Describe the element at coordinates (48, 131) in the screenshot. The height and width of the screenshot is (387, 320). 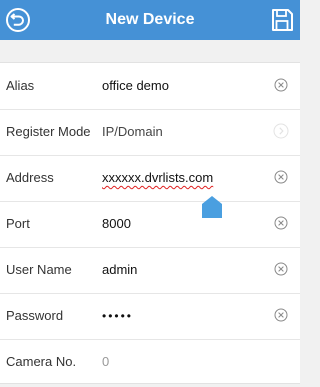
I see `register-mode-label: Register Mode` at that location.